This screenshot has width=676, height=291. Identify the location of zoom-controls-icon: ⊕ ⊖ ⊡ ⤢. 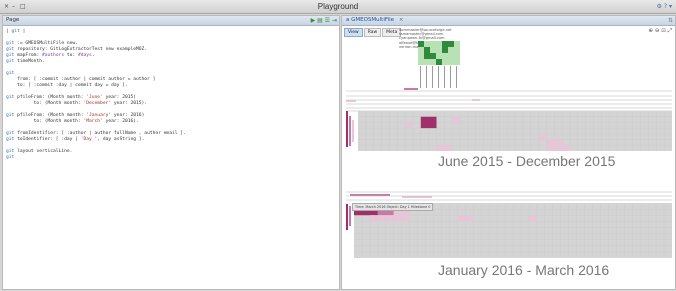
(660, 31).